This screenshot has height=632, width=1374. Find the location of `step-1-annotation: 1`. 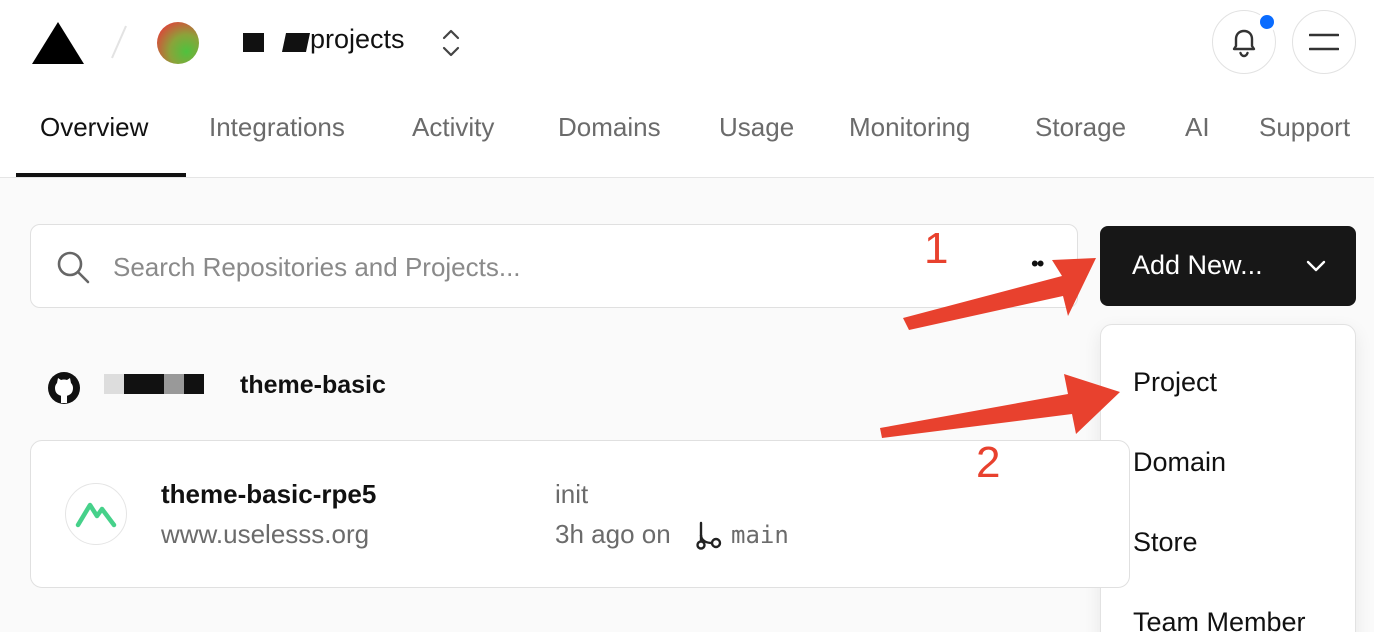

step-1-annotation: 1 is located at coordinates (936, 248).